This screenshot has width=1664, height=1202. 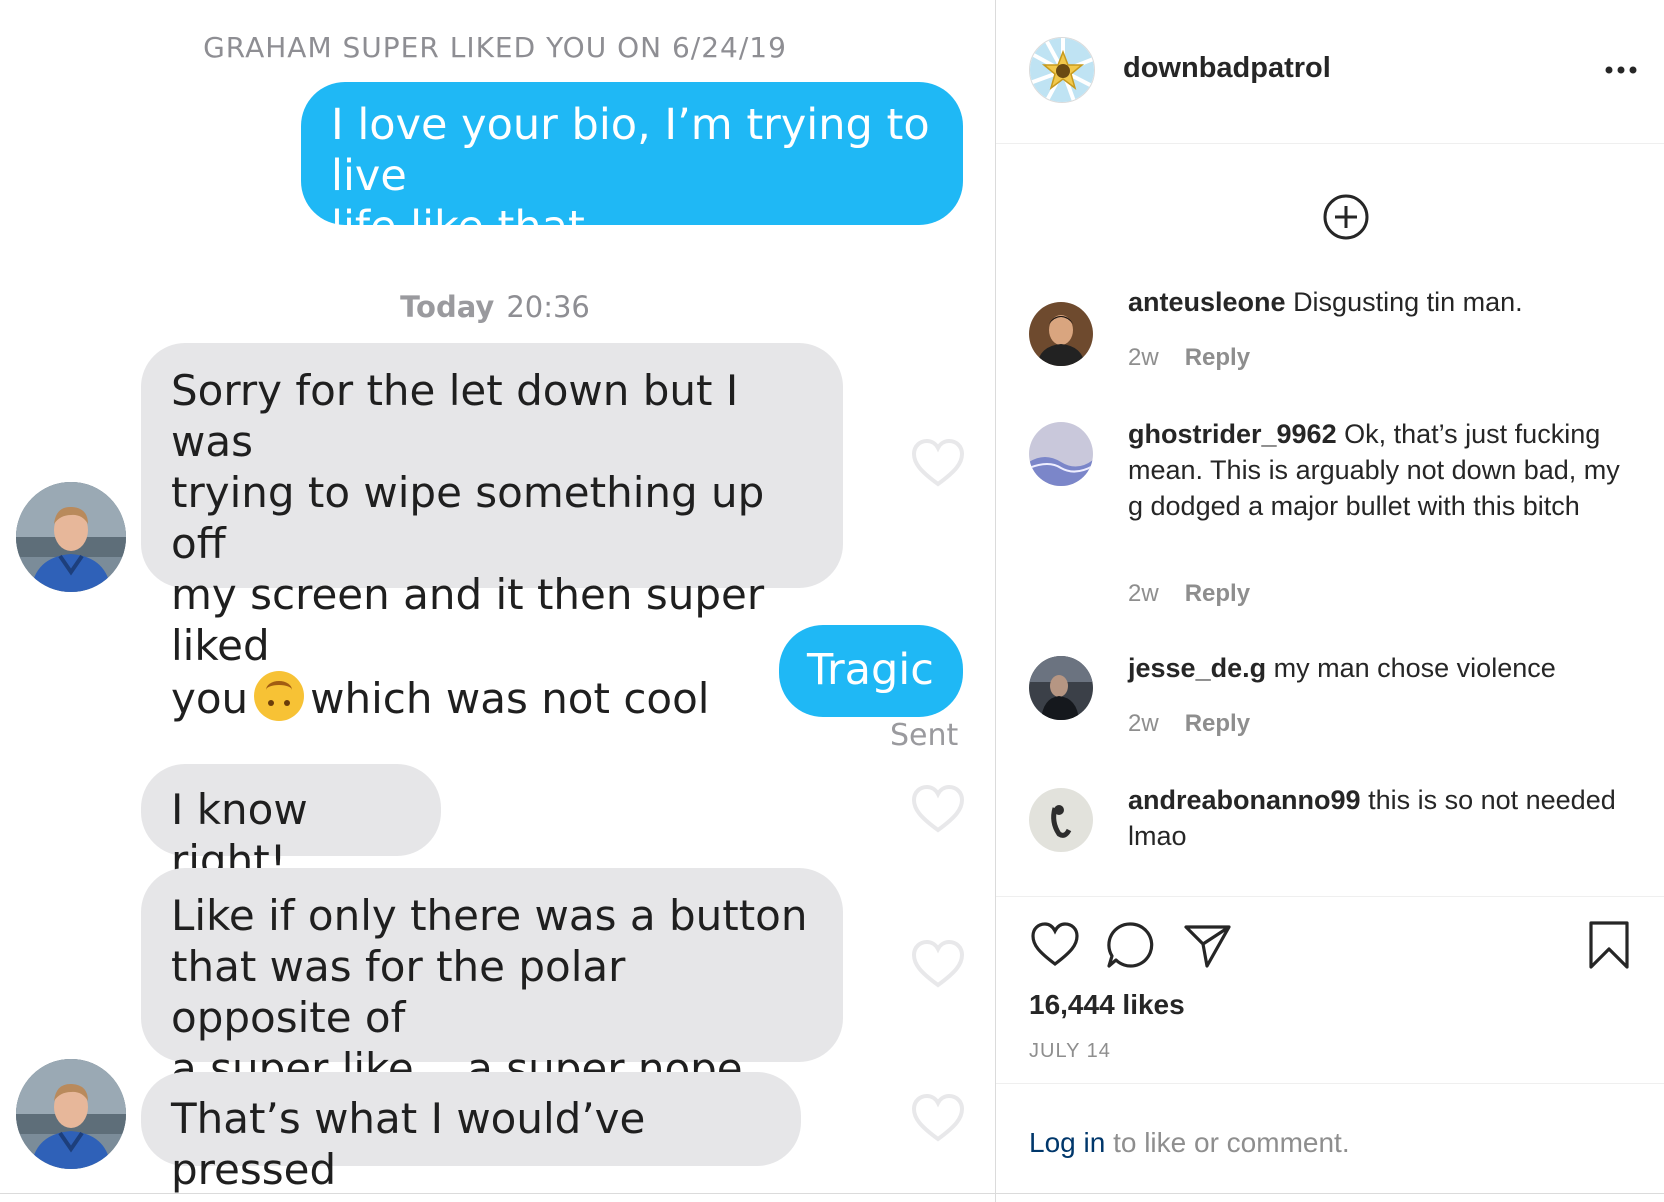 I want to click on message-incoming: That’s what I would’ve pressed, so click(x=471, y=1133).